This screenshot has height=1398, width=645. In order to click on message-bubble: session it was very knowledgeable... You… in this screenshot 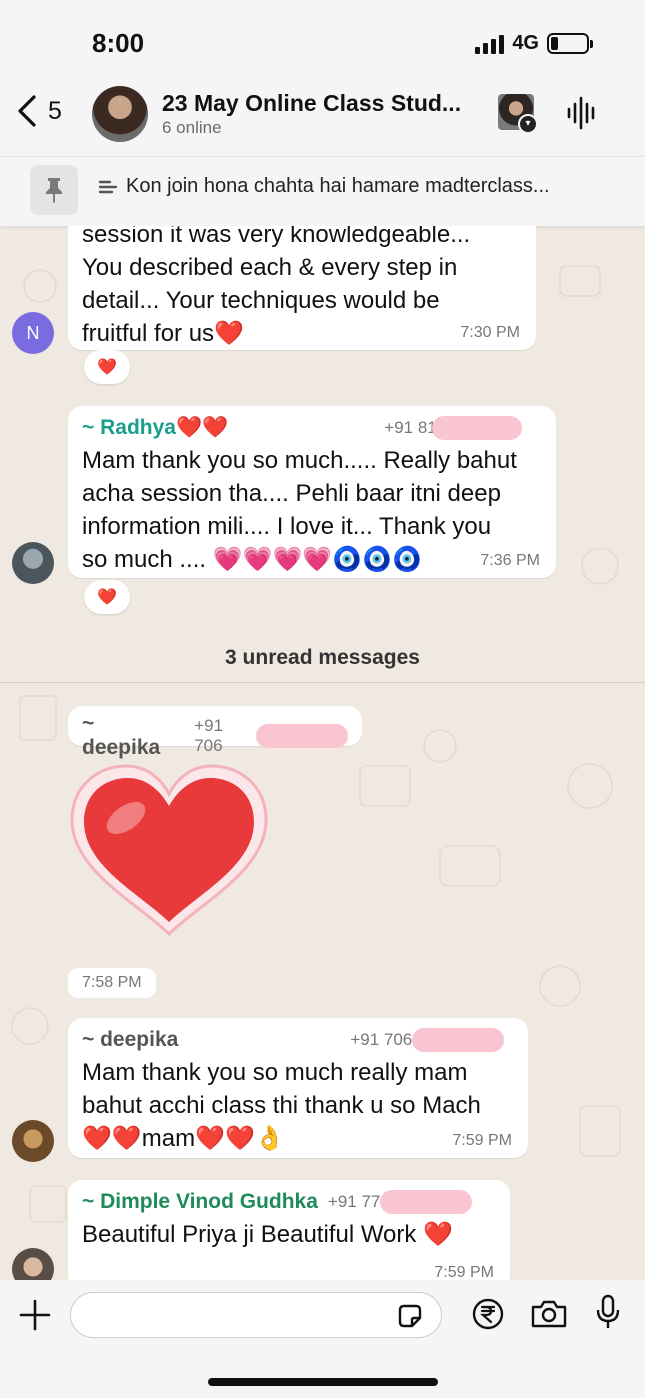, I will do `click(302, 288)`.